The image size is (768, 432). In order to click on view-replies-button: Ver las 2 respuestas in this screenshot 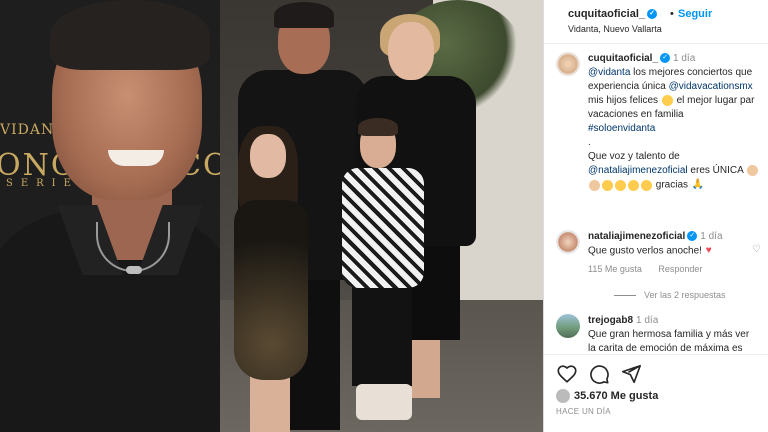, I will do `click(670, 295)`.